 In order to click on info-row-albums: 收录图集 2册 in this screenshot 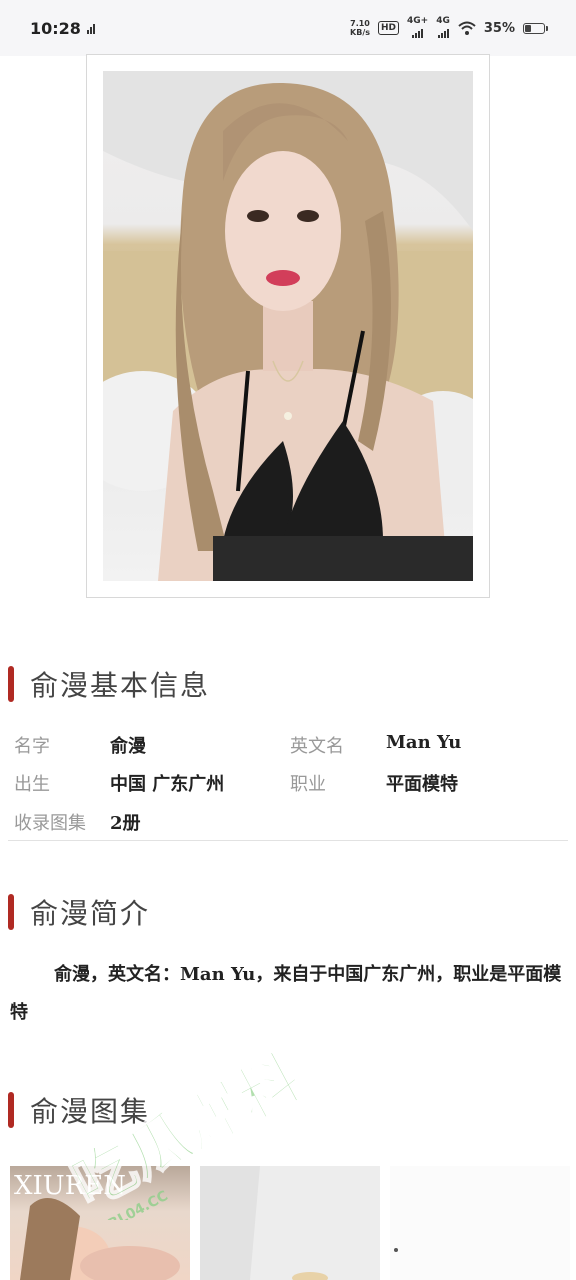, I will do `click(152, 822)`.